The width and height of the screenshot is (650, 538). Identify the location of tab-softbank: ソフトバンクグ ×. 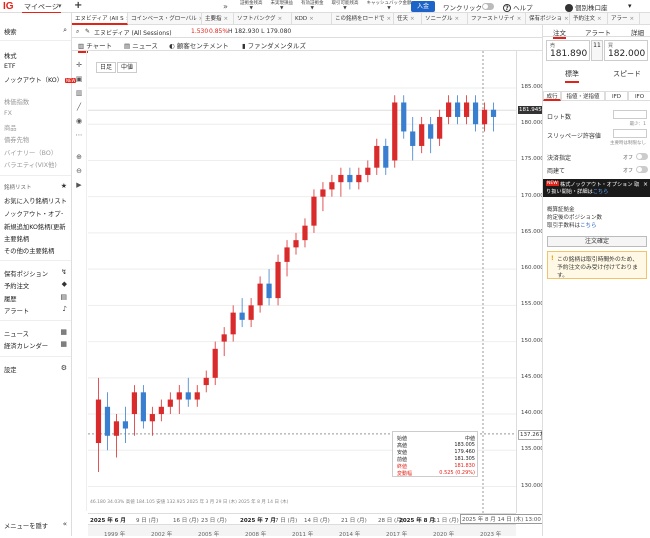
(263, 19).